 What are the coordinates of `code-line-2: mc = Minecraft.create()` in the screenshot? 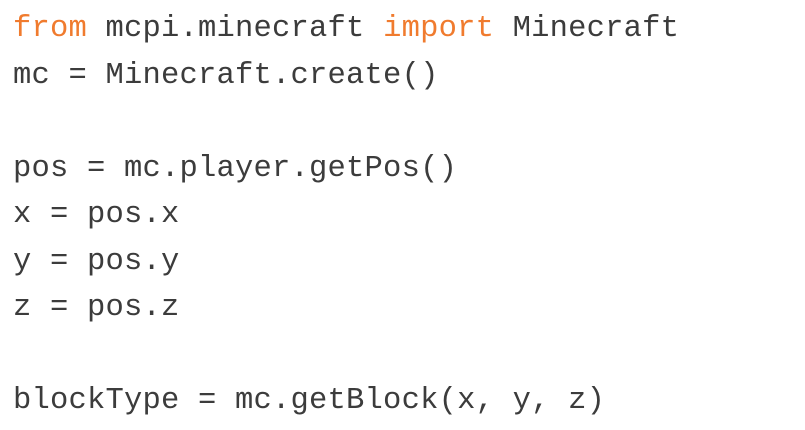 It's located at (226, 75).